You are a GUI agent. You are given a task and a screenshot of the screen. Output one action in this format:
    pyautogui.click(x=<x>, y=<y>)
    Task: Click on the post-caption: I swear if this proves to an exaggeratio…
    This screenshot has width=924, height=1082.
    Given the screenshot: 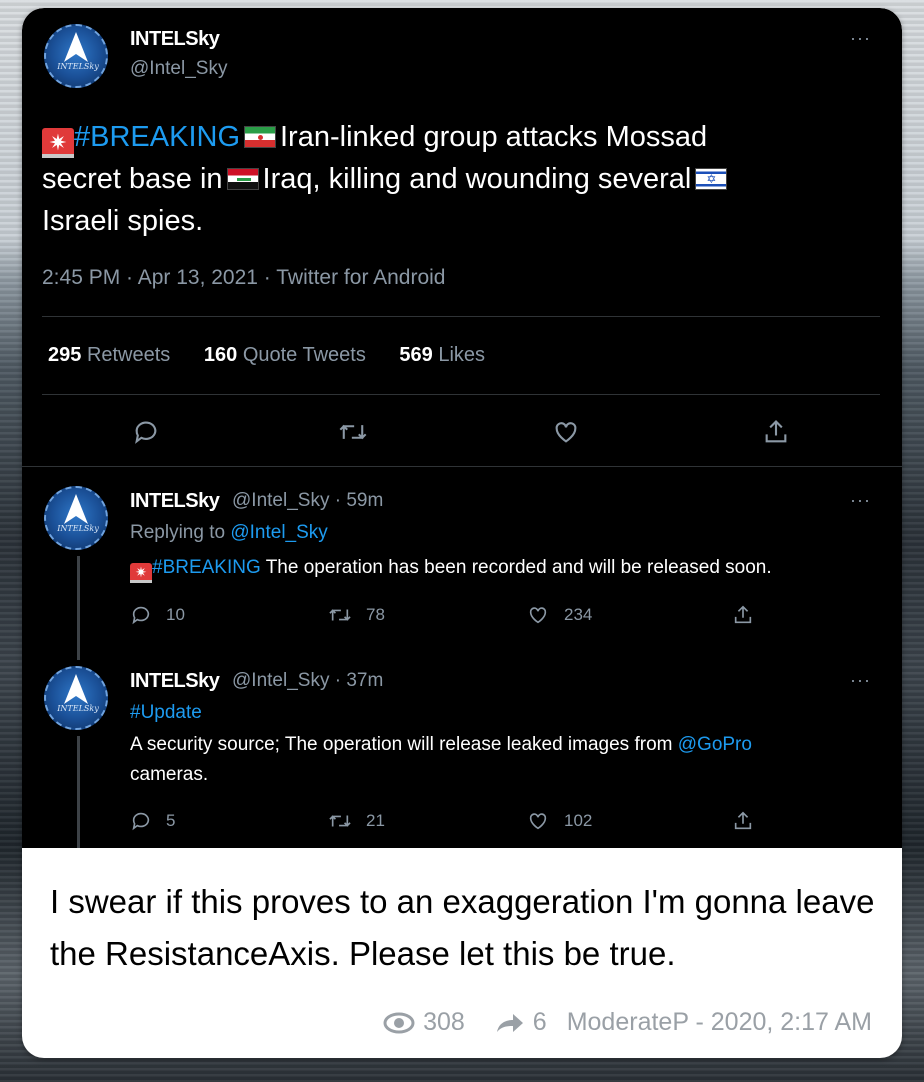 What is the action you would take?
    pyautogui.click(x=462, y=927)
    